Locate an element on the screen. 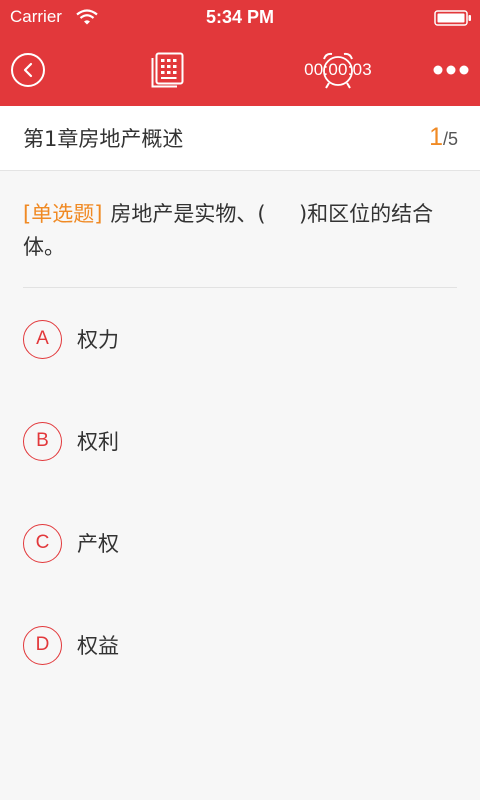 This screenshot has width=480, height=800. total-pages: /5 is located at coordinates (450, 139).